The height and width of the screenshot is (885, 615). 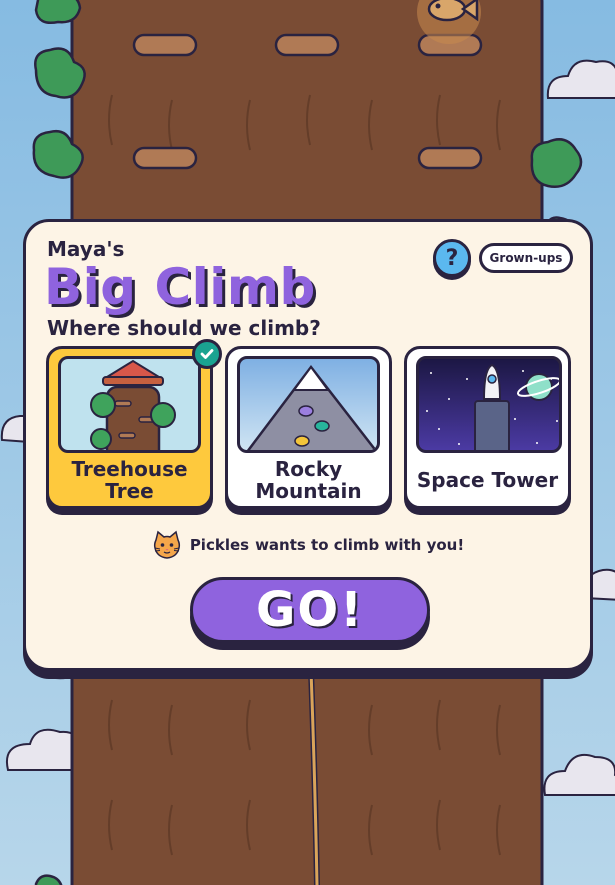 I want to click on grown-ups-button: Grown-ups, so click(x=526, y=258).